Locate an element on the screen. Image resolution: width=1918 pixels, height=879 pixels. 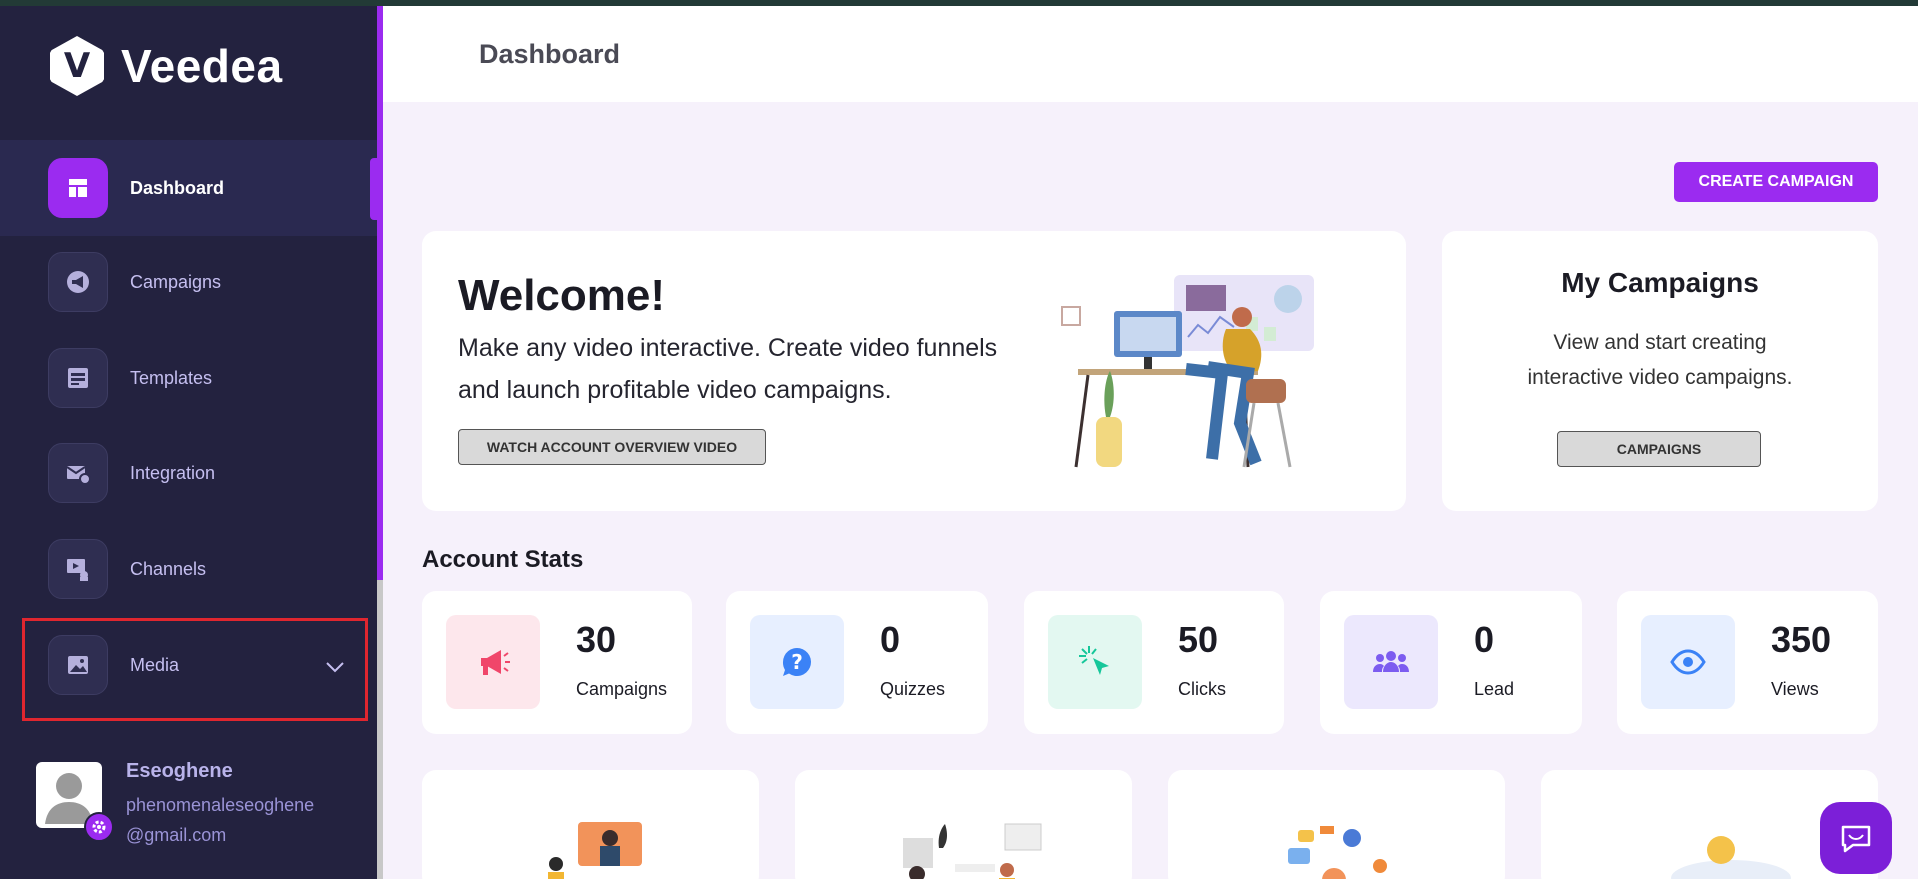
my-campaigns-title: My Campaigns is located at coordinates (1660, 282).